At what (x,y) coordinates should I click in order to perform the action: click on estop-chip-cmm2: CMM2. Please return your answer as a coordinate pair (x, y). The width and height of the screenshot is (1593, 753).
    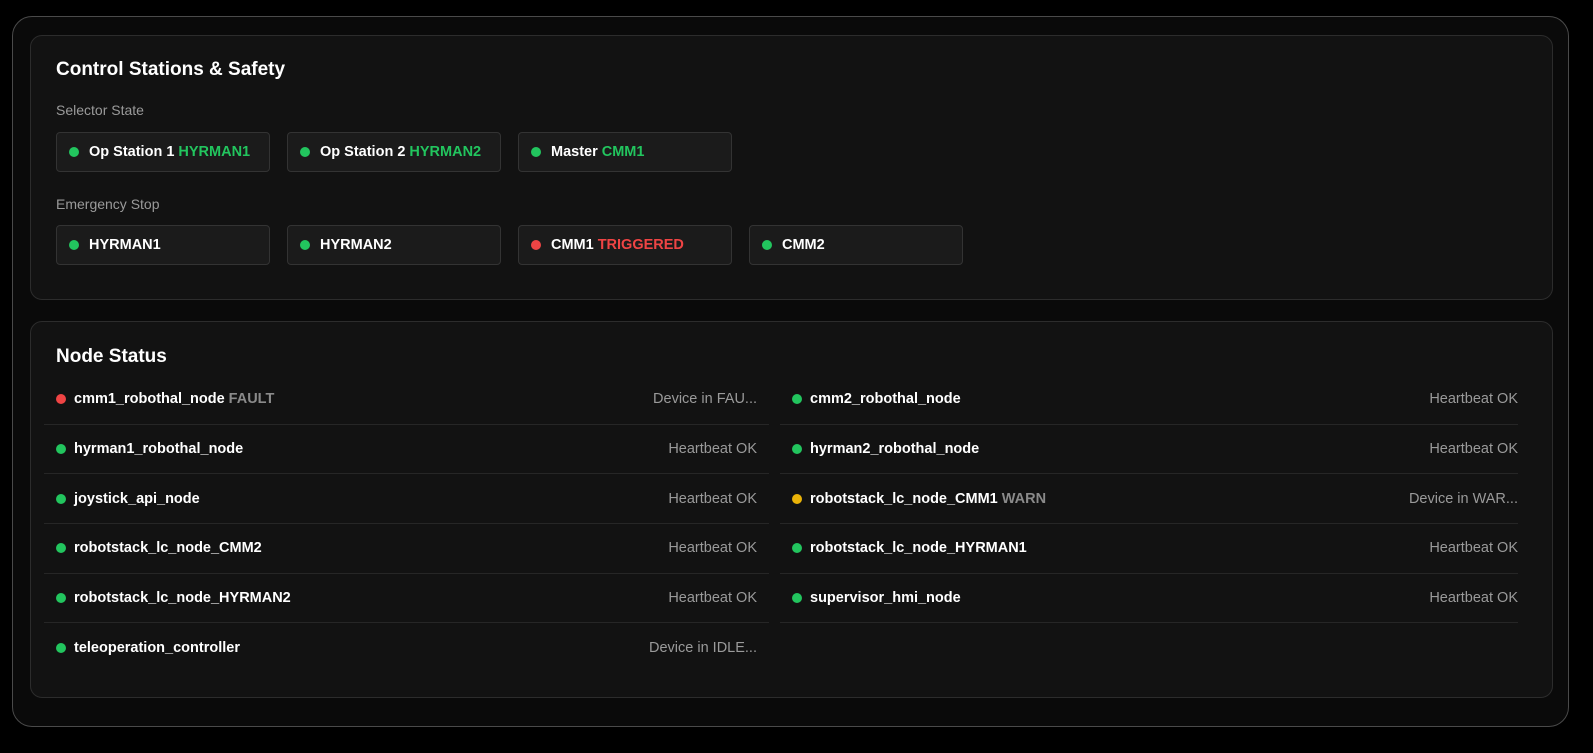
    Looking at the image, I should click on (856, 245).